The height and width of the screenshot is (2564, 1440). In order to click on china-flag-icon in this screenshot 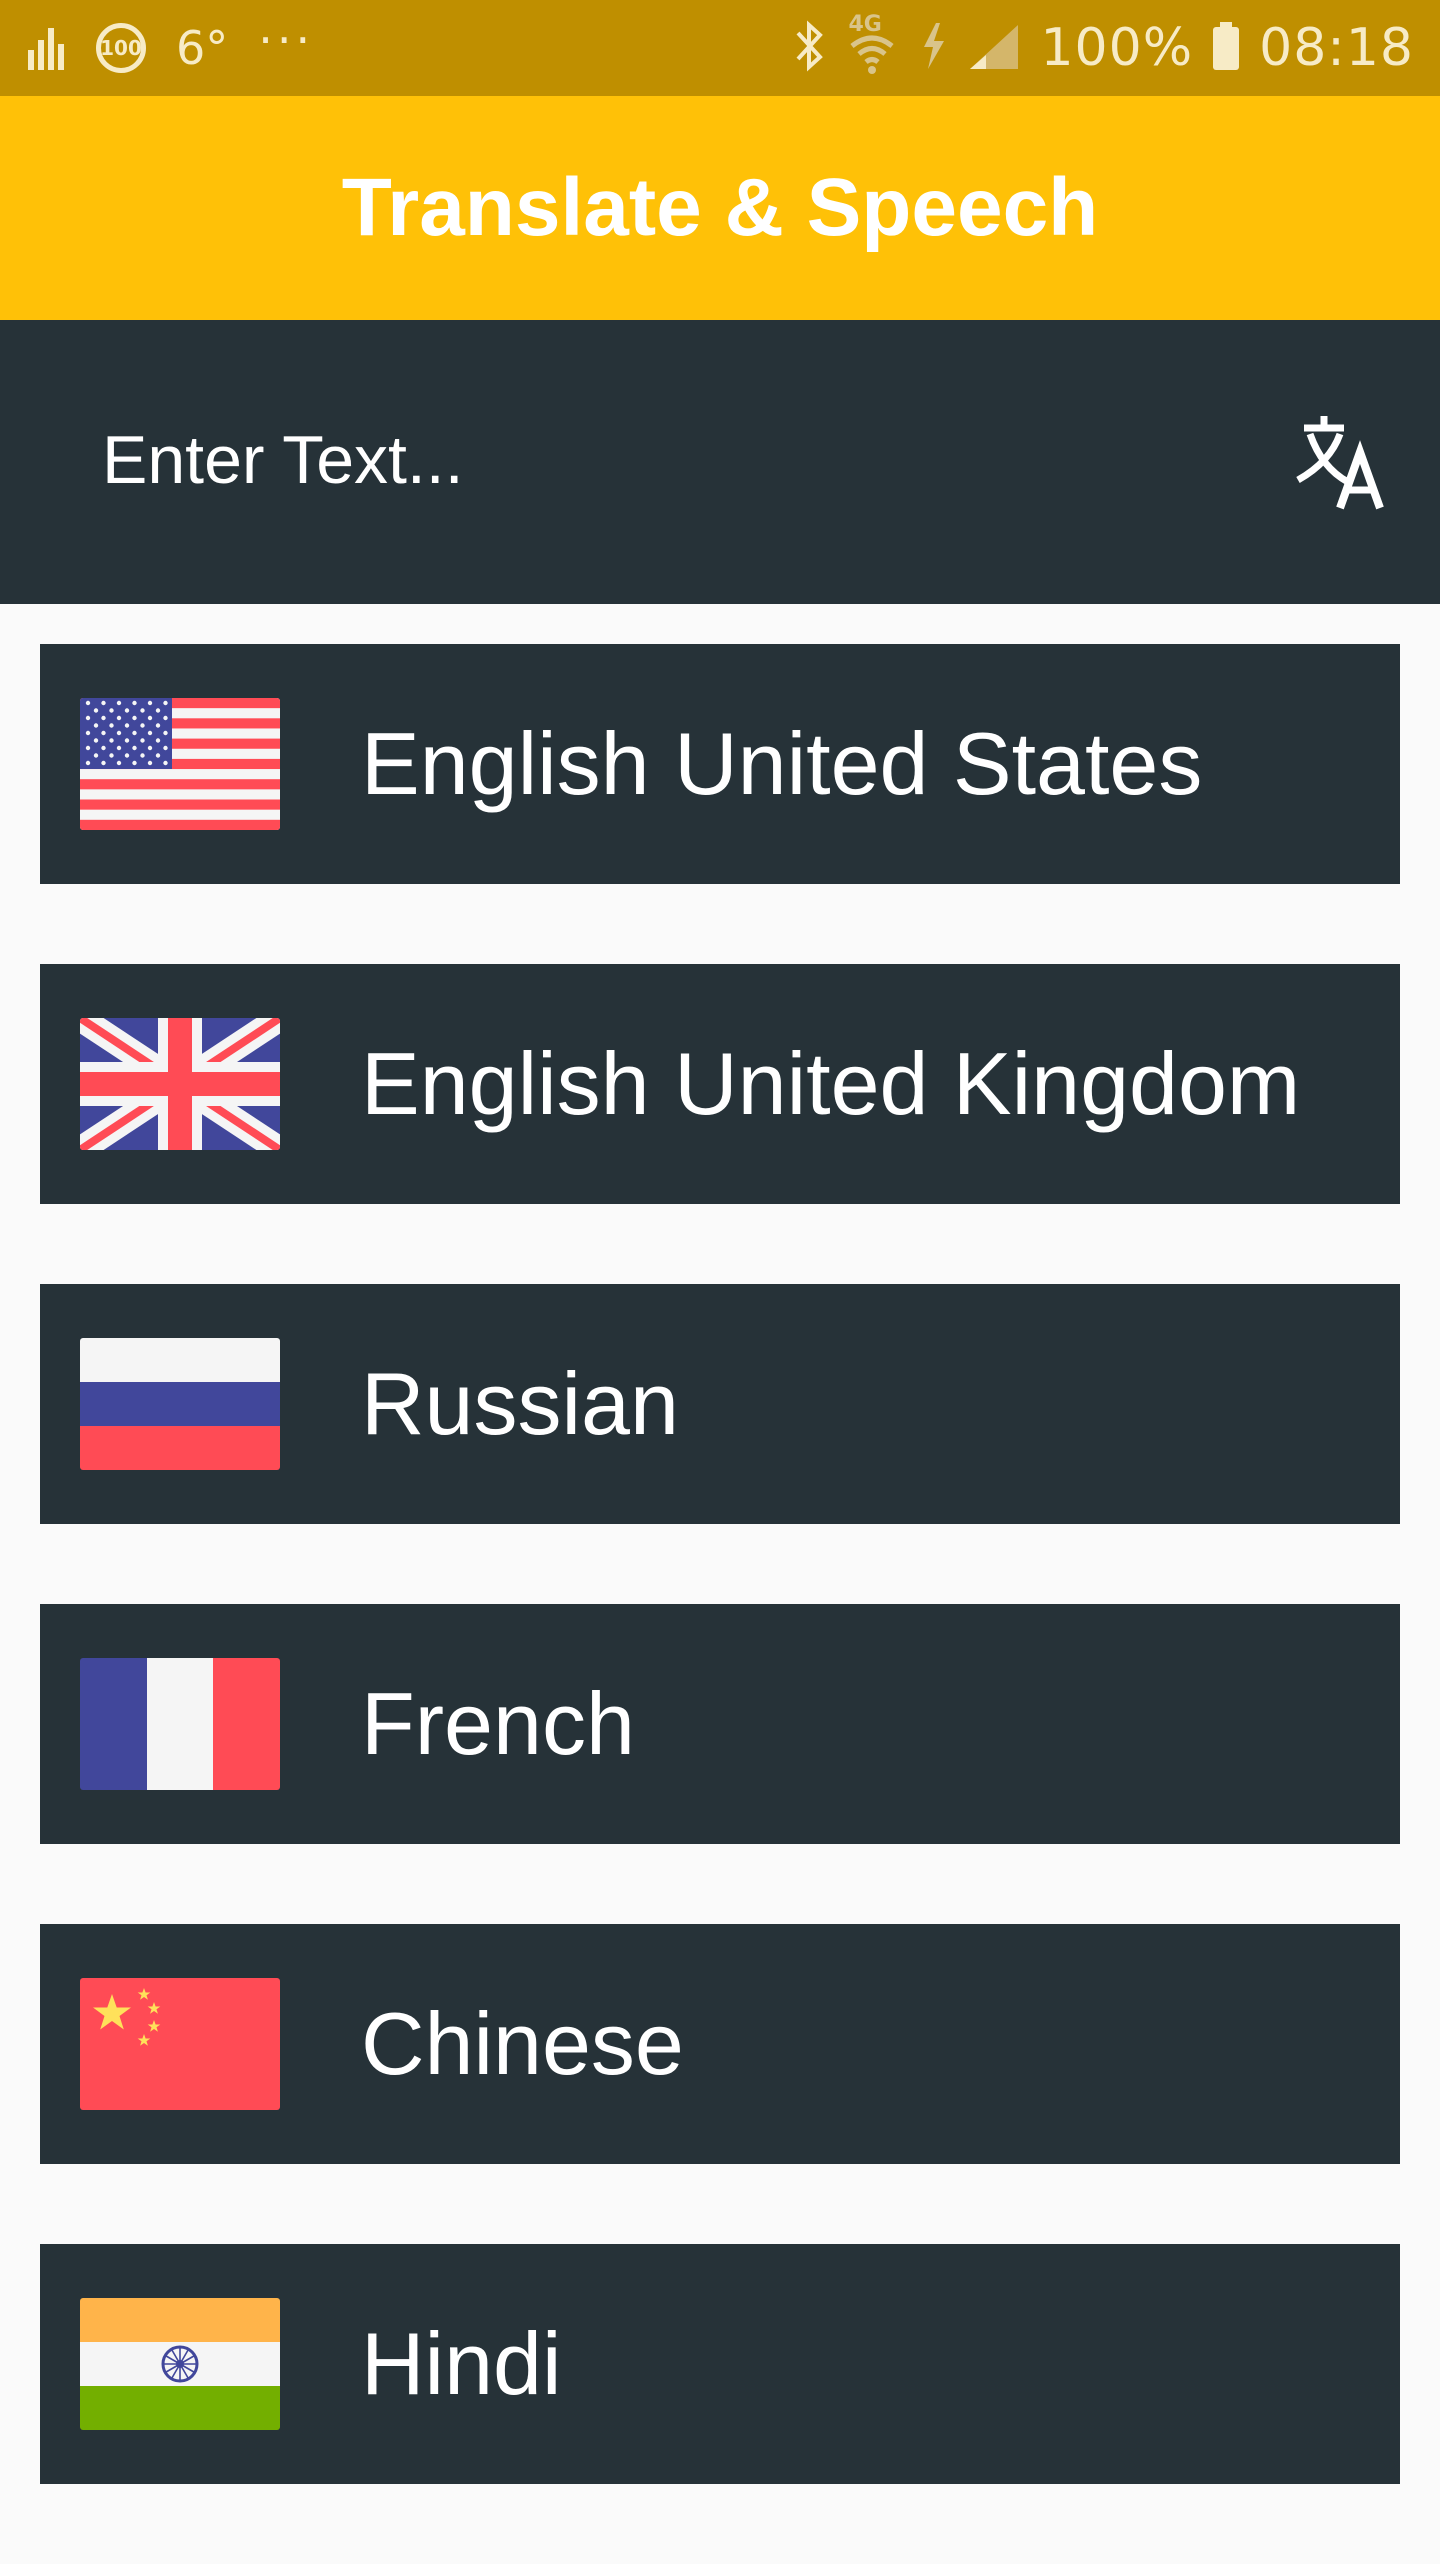, I will do `click(180, 2044)`.